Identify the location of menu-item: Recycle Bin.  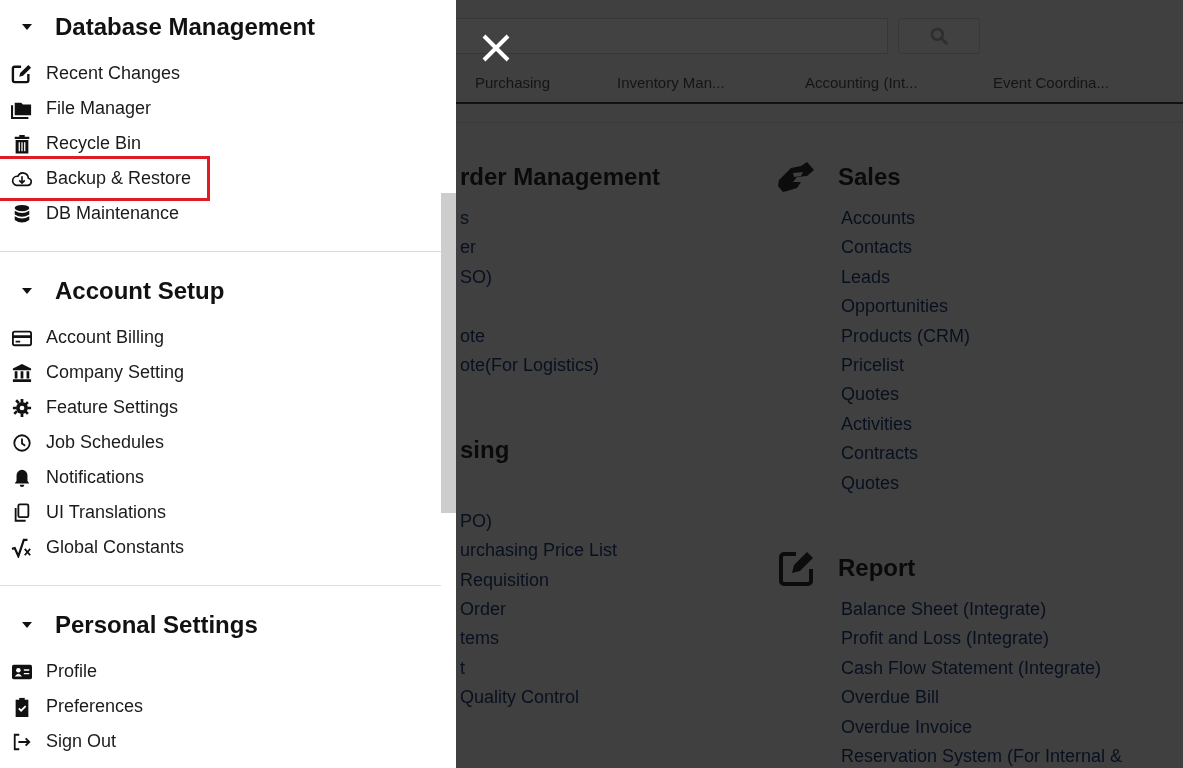
(78, 143).